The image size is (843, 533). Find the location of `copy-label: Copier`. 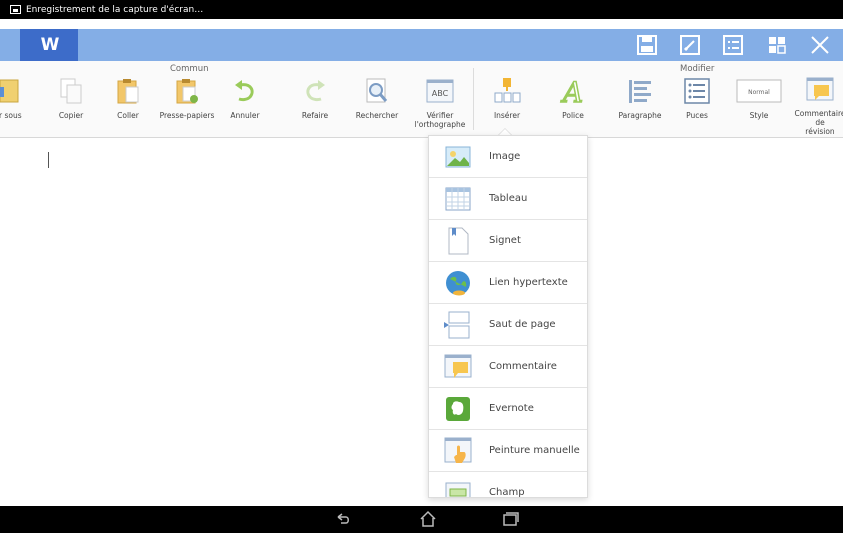

copy-label: Copier is located at coordinates (71, 115).